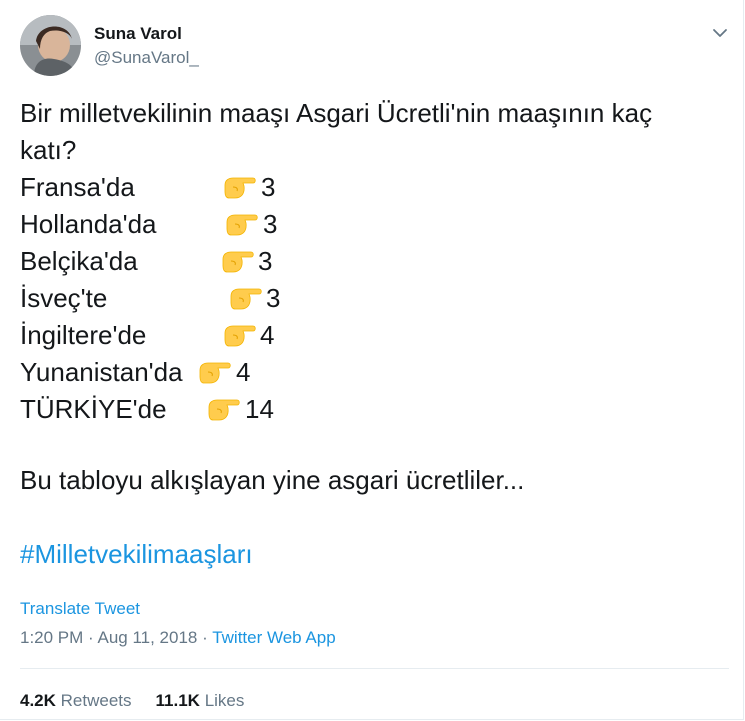 The width and height of the screenshot is (745, 721). I want to click on tweet-stats: 4.2K Retweets 11.1K Likes, so click(132, 701).